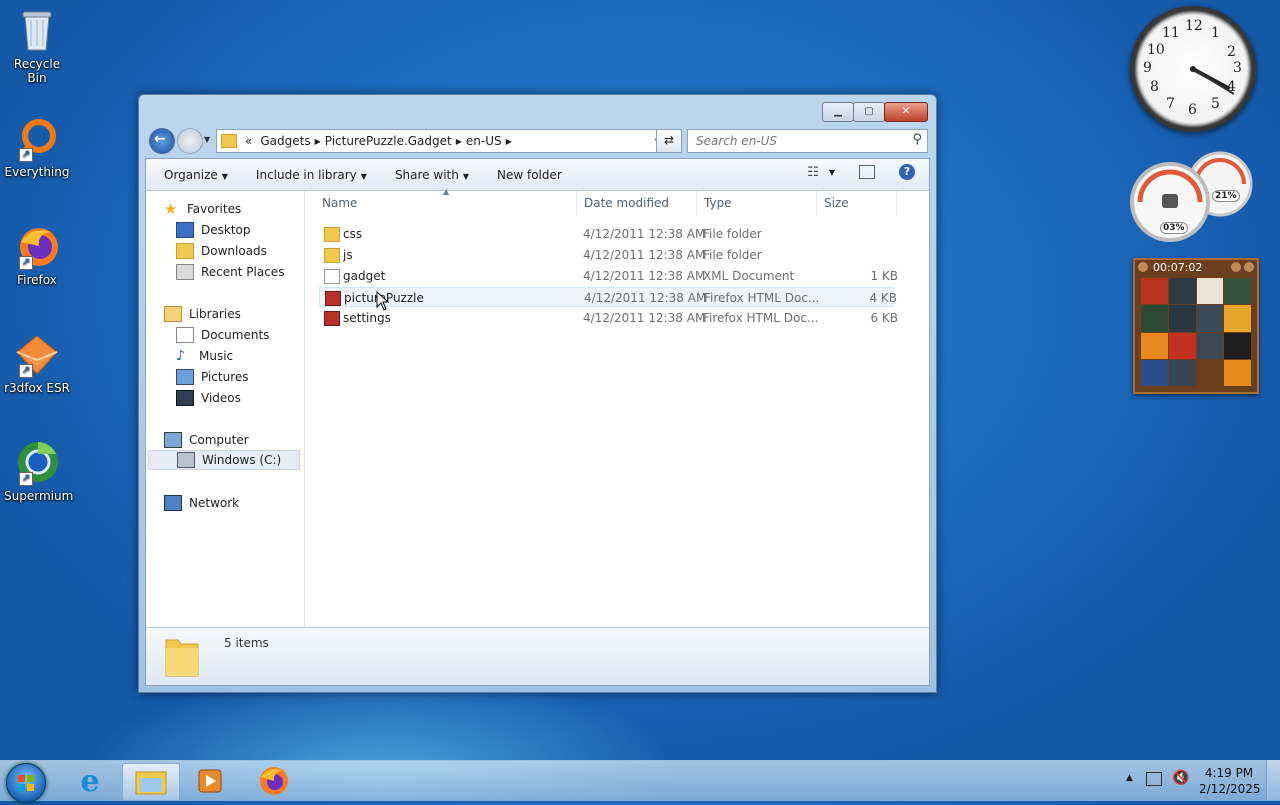 This screenshot has height=805, width=1280. Describe the element at coordinates (37, 280) in the screenshot. I see `desktop-icon-label: Firefox` at that location.